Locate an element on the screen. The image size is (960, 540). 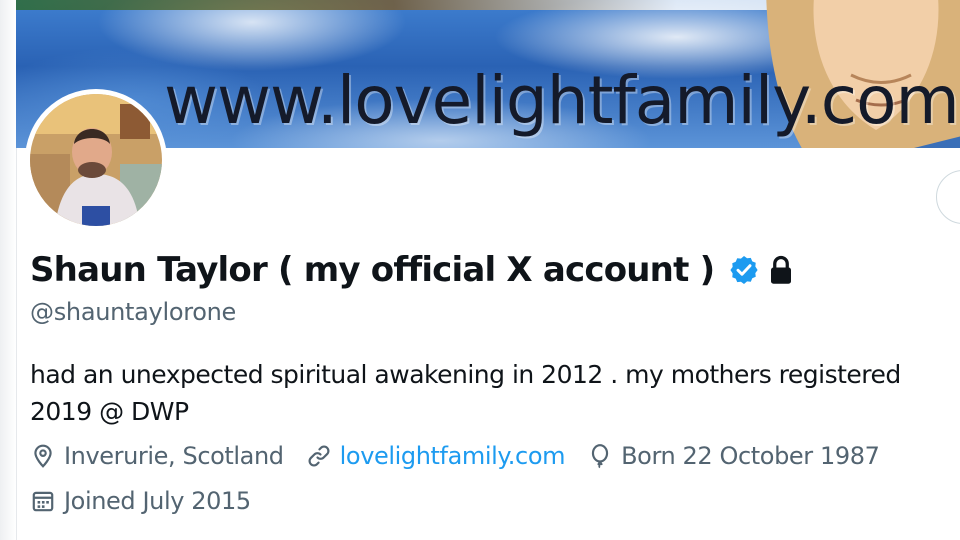
location-item: Inverurie, Scotland is located at coordinates (157, 456).